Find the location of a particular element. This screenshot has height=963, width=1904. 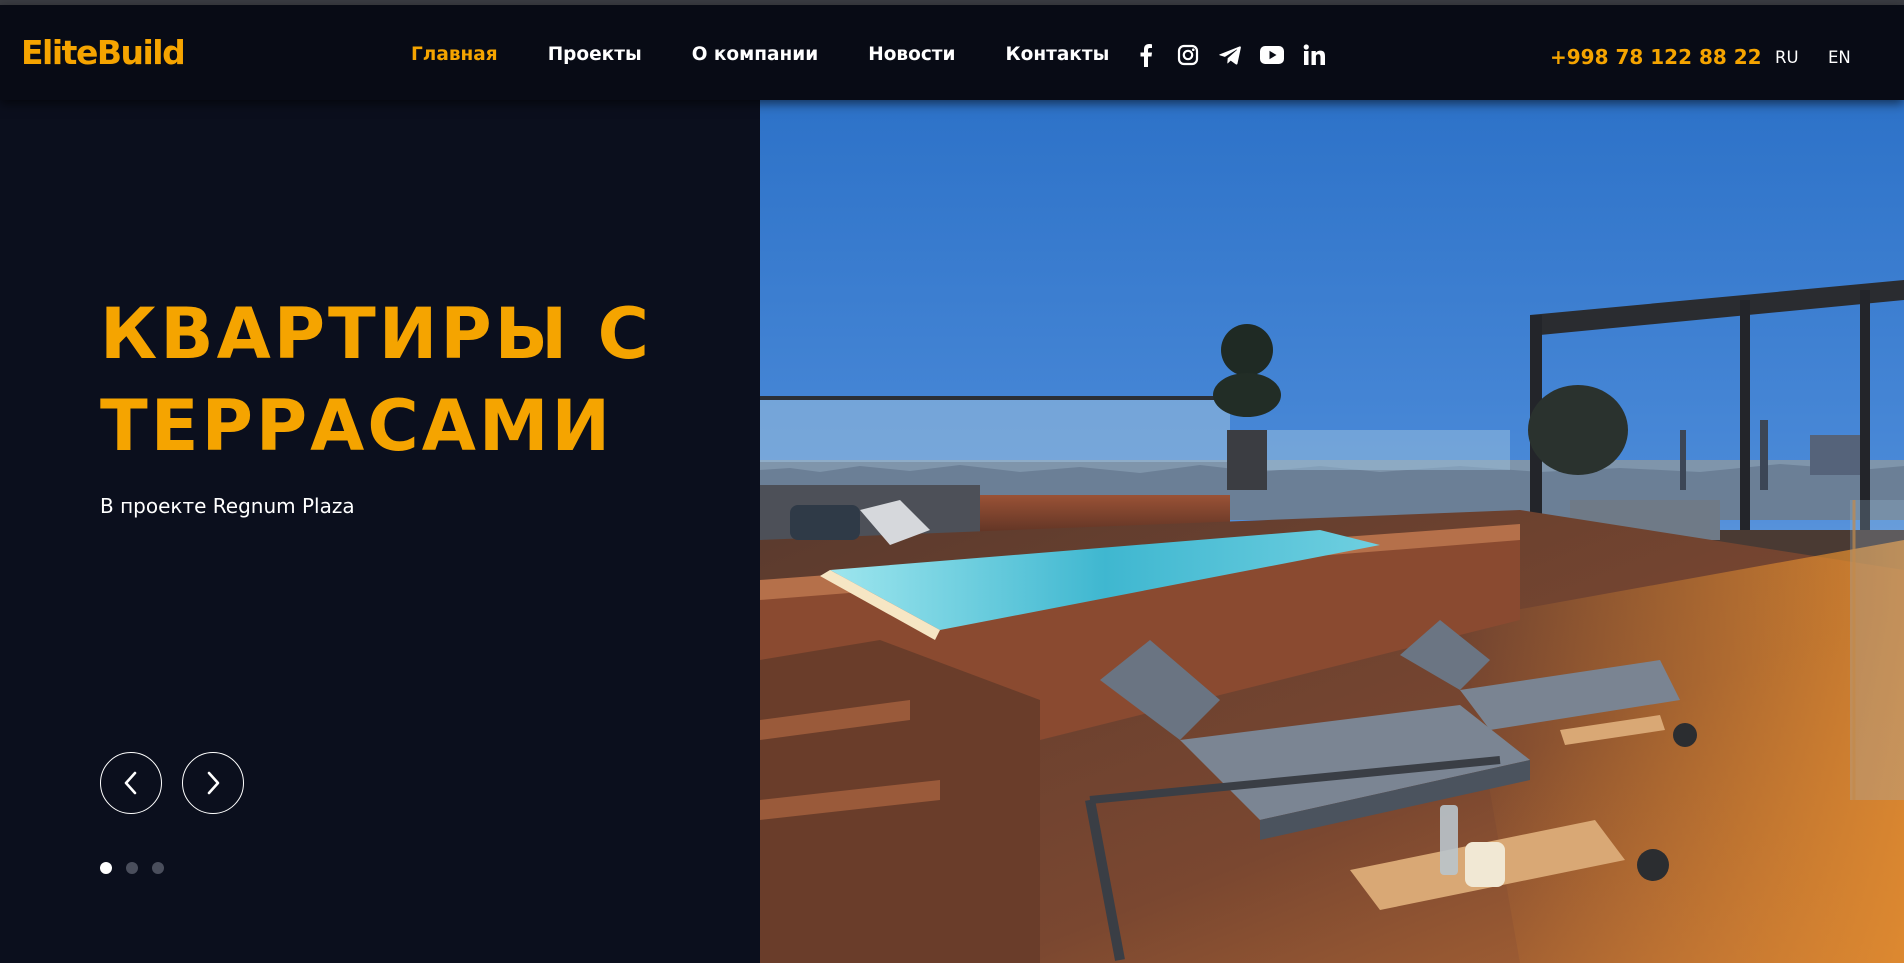

social-links is located at coordinates (1238, 55).